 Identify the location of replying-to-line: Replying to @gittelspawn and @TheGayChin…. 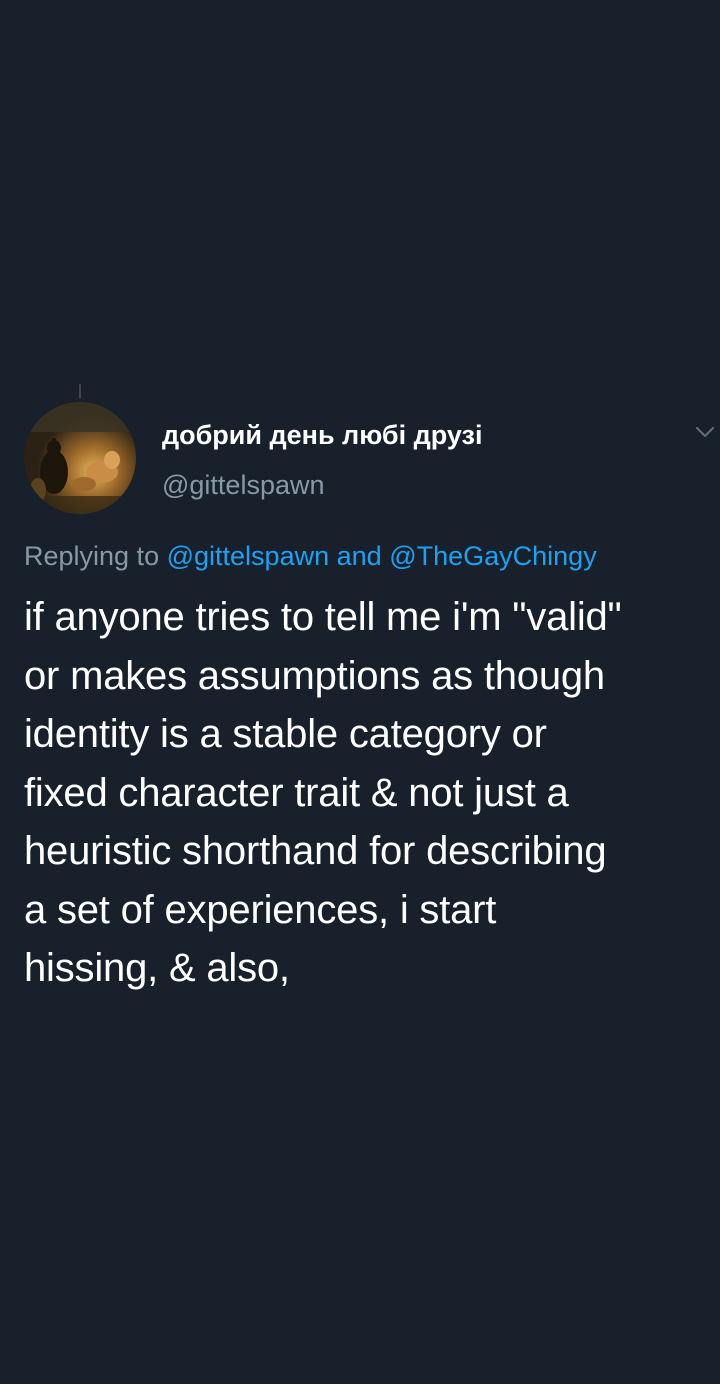
(310, 556).